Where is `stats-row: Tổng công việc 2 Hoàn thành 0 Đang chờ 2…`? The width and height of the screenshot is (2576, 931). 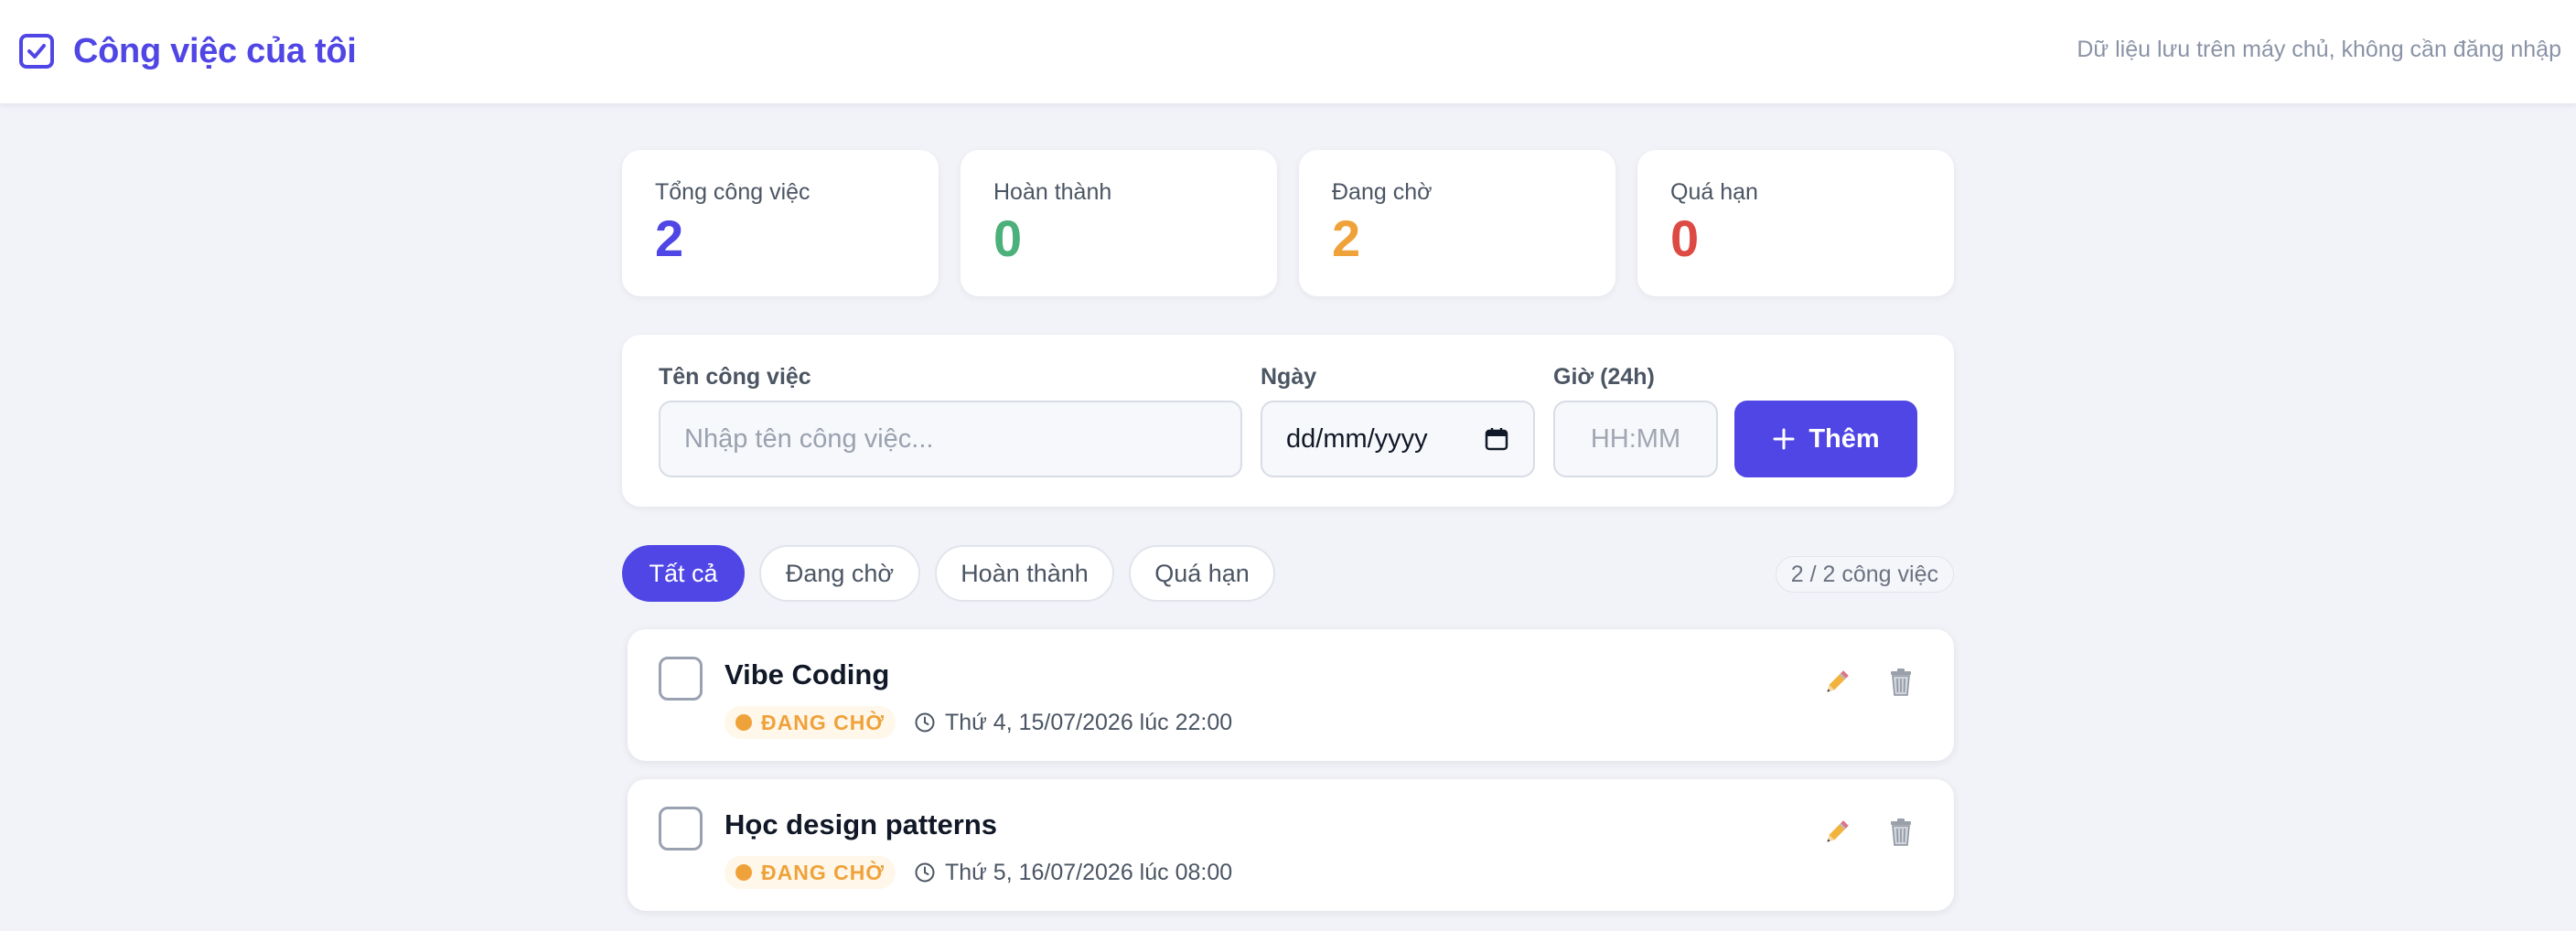 stats-row: Tổng công việc 2 Hoàn thành 0 Đang chờ 2… is located at coordinates (1288, 223).